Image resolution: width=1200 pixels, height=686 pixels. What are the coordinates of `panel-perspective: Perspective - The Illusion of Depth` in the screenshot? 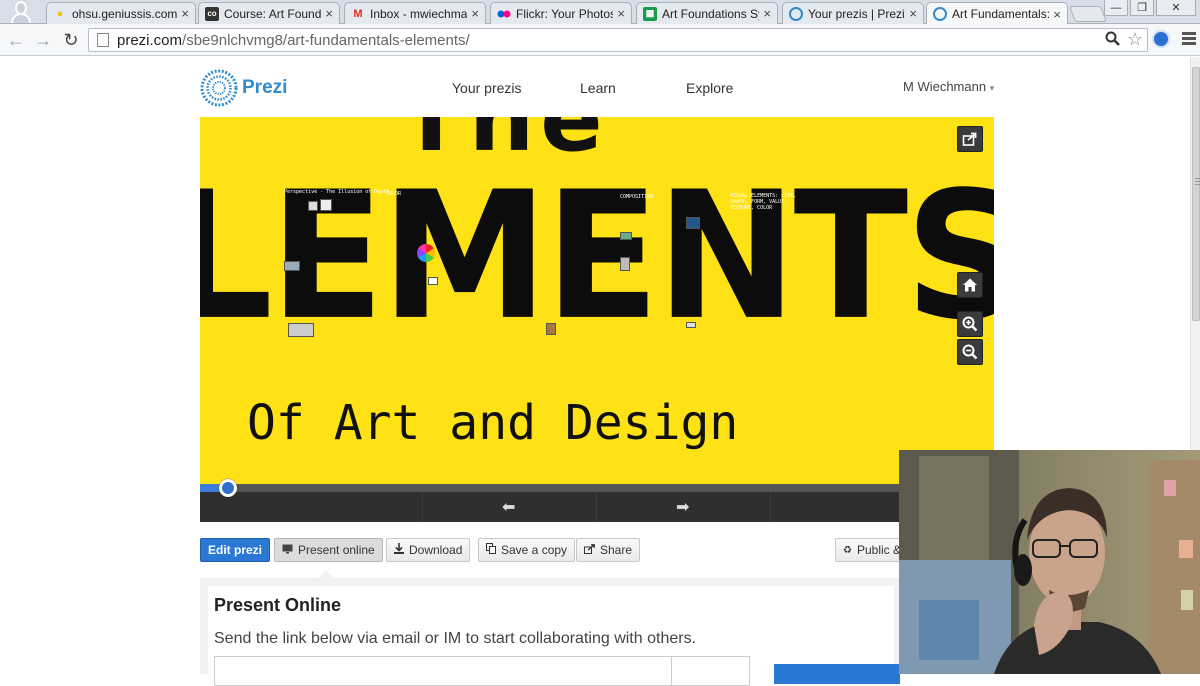 It's located at (337, 192).